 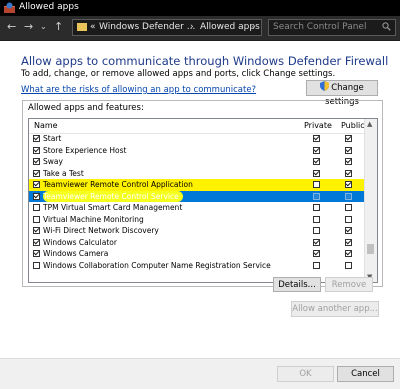 What do you see at coordinates (101, 230) in the screenshot?
I see `app-name: Wi-Fi Direct Network Discovery` at bounding box center [101, 230].